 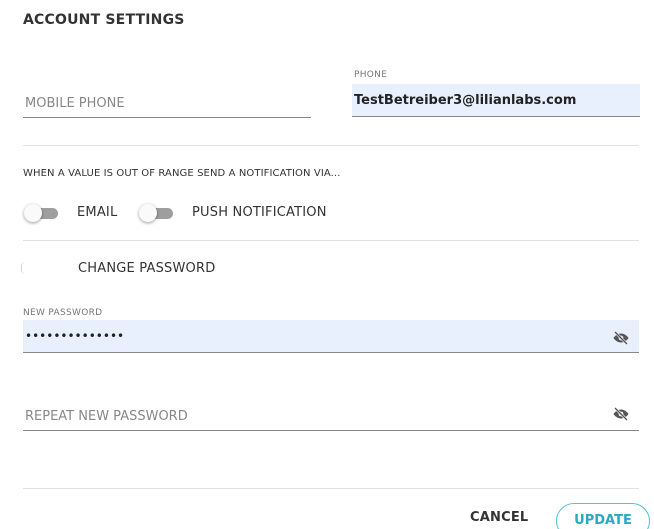 I want to click on dialog-title: ACCOUNT SETTINGS, so click(x=104, y=20).